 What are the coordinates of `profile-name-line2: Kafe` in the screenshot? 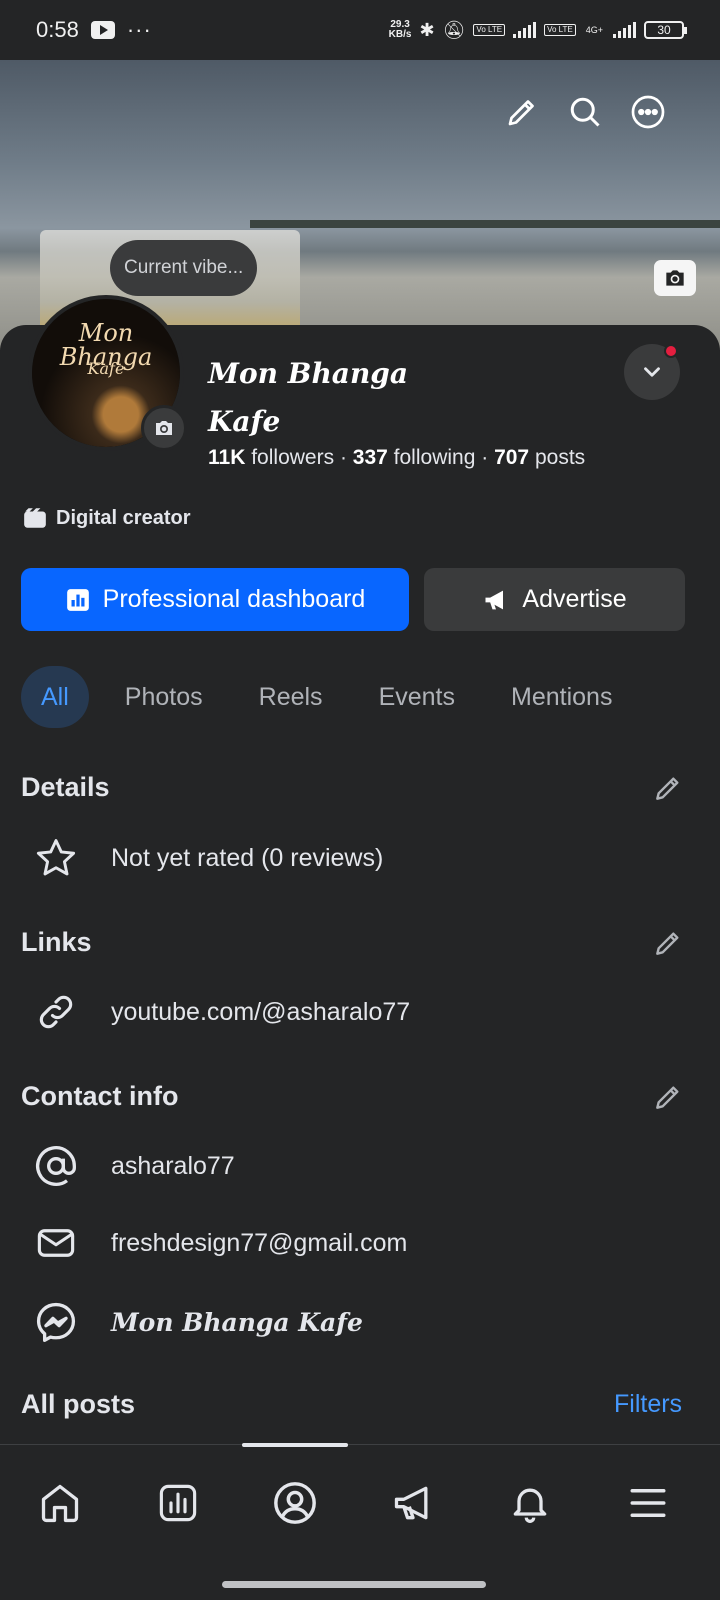 It's located at (244, 421).